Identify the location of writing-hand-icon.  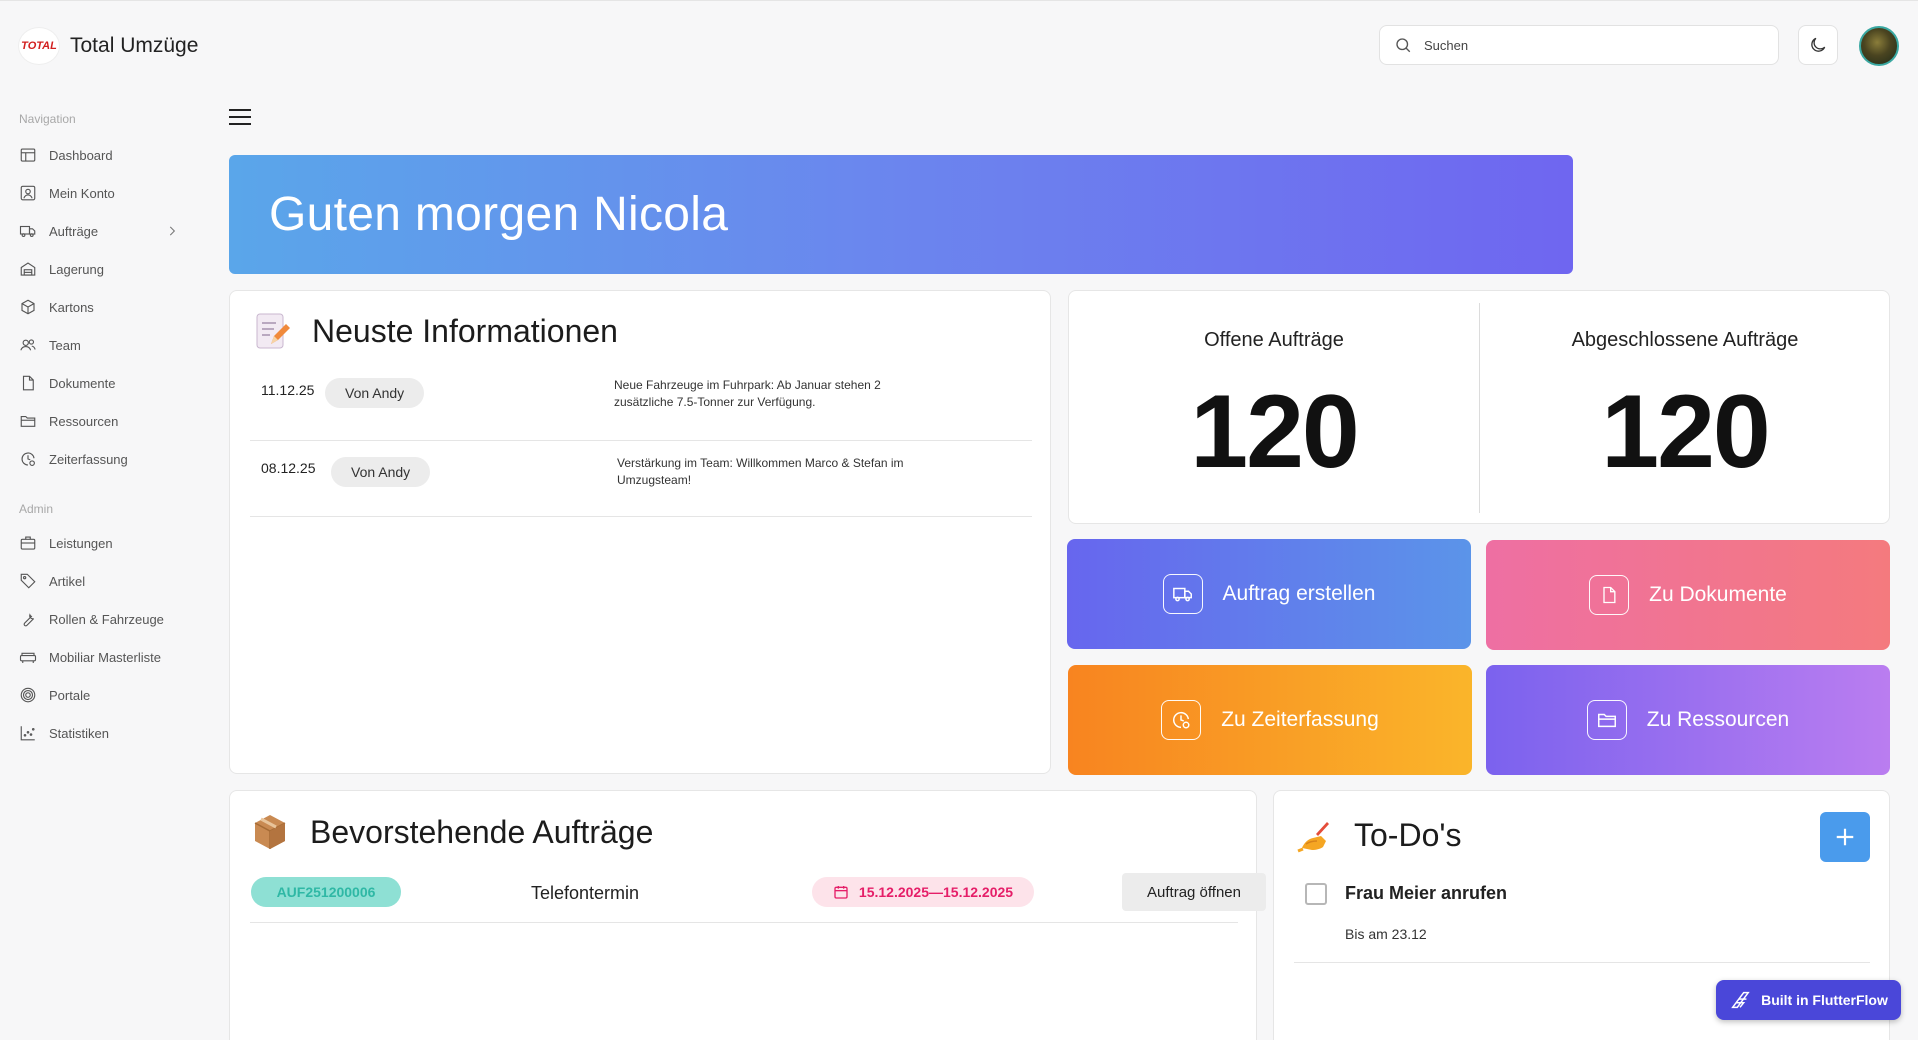
(1313, 836).